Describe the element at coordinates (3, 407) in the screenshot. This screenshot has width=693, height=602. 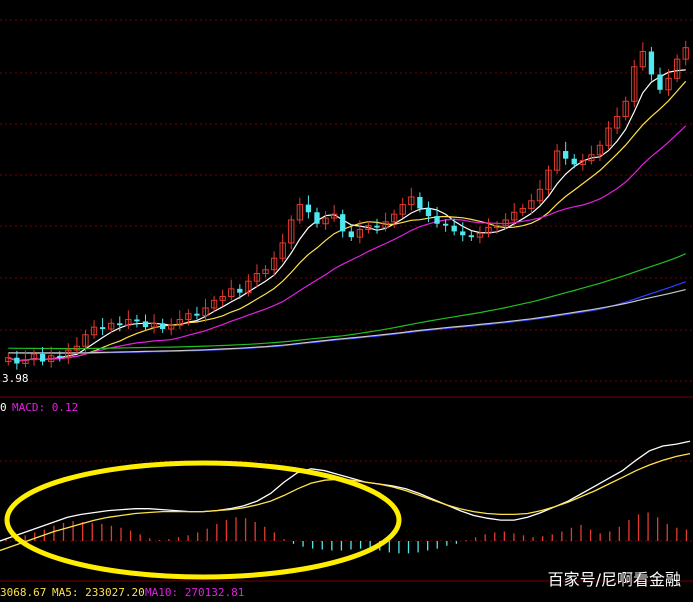
I see `macd-prefix-label: 0` at that location.